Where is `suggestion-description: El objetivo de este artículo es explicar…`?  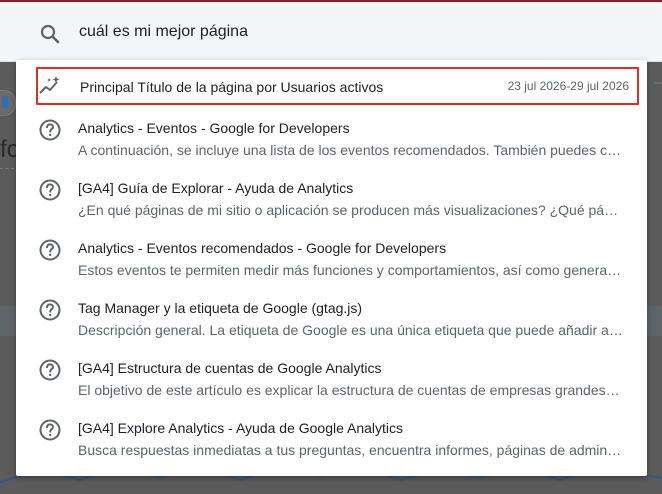
suggestion-description: El objetivo de este artículo es explicar… is located at coordinates (350, 390).